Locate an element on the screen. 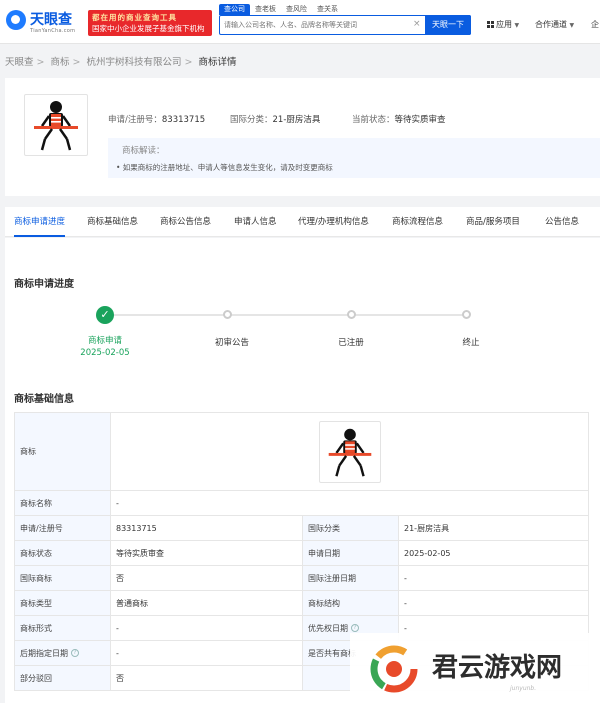 Image resolution: width=600 pixels, height=703 pixels. promo-line-2: 国家中小企业发展子基金旗下机构 is located at coordinates (148, 28).